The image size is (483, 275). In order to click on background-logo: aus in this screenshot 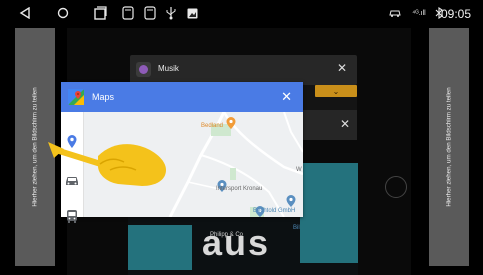, I will do `click(236, 242)`.